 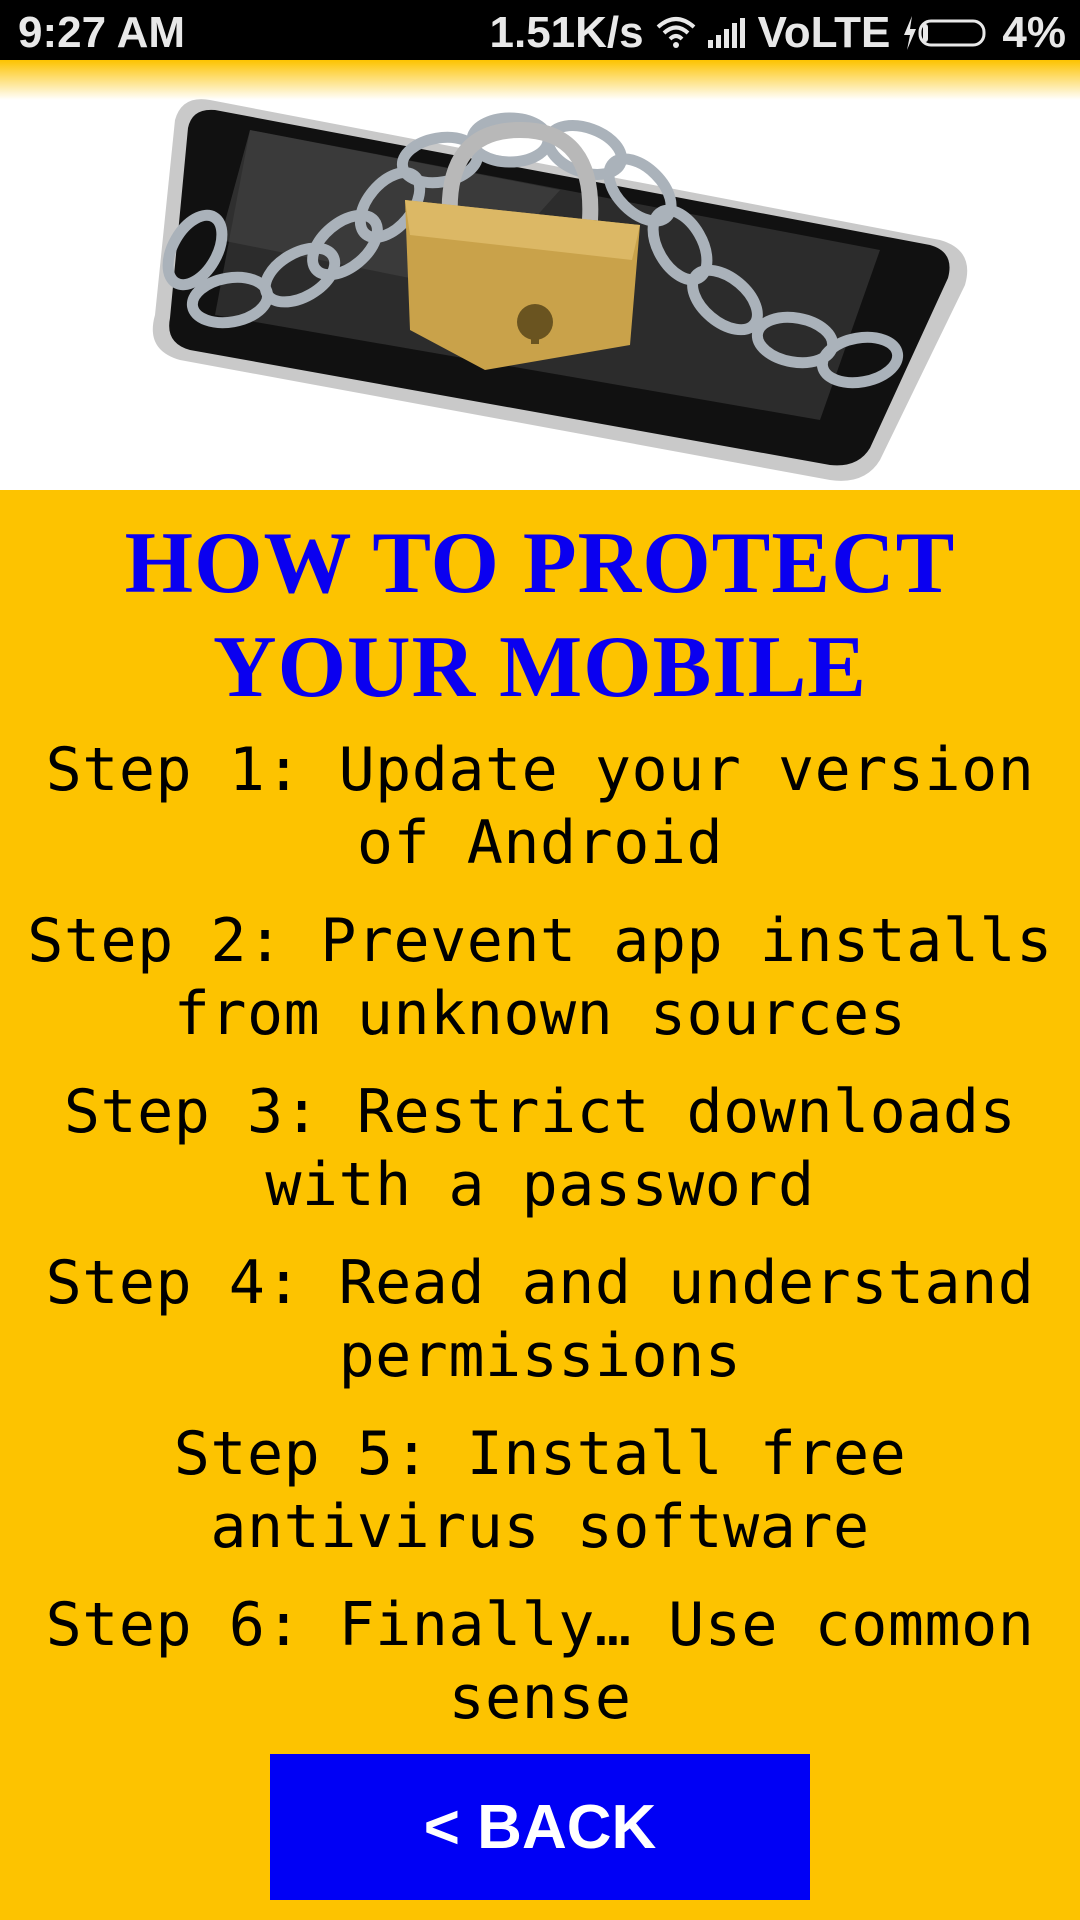 I want to click on signal-icon, so click(x=726, y=33).